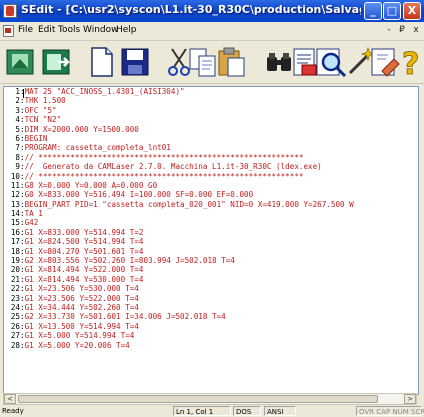 The height and width of the screenshot is (417, 424). What do you see at coordinates (179, 326) in the screenshot?
I see `code-line: 26:G1 X=13.500 Y=514.994 T=4` at bounding box center [179, 326].